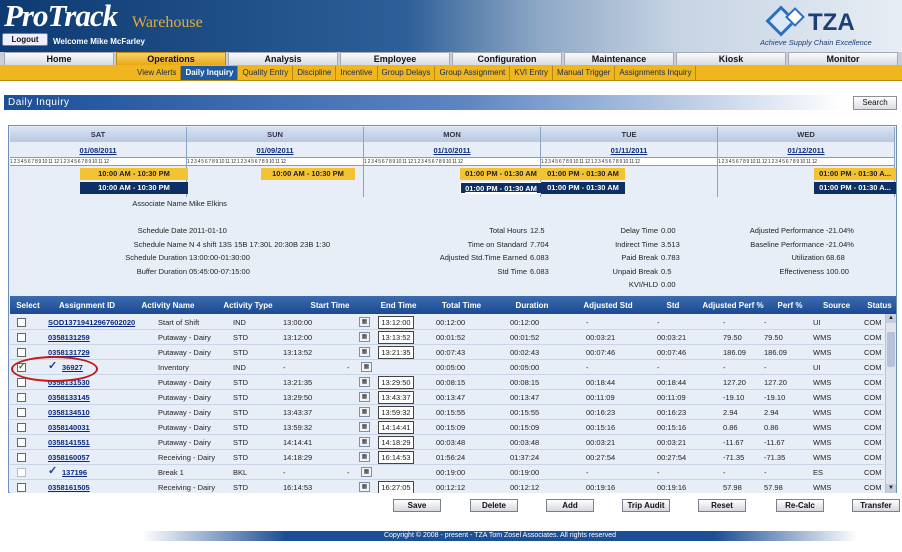 The height and width of the screenshot is (552, 902). What do you see at coordinates (733, 305) in the screenshot?
I see `col-header-adjusted-perf-: Adjusted Perf %` at bounding box center [733, 305].